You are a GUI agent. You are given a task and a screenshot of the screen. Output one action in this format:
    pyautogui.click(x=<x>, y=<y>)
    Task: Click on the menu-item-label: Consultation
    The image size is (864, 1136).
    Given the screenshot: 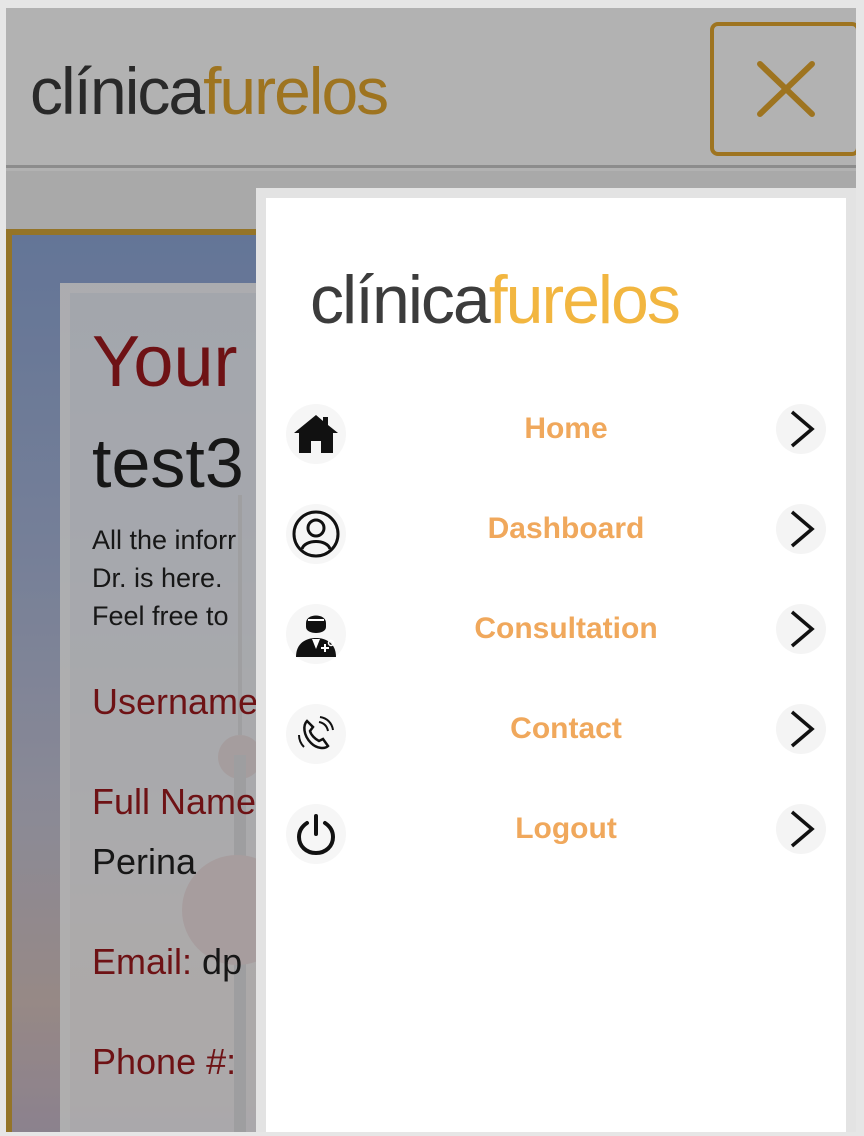 What is the action you would take?
    pyautogui.click(x=566, y=628)
    